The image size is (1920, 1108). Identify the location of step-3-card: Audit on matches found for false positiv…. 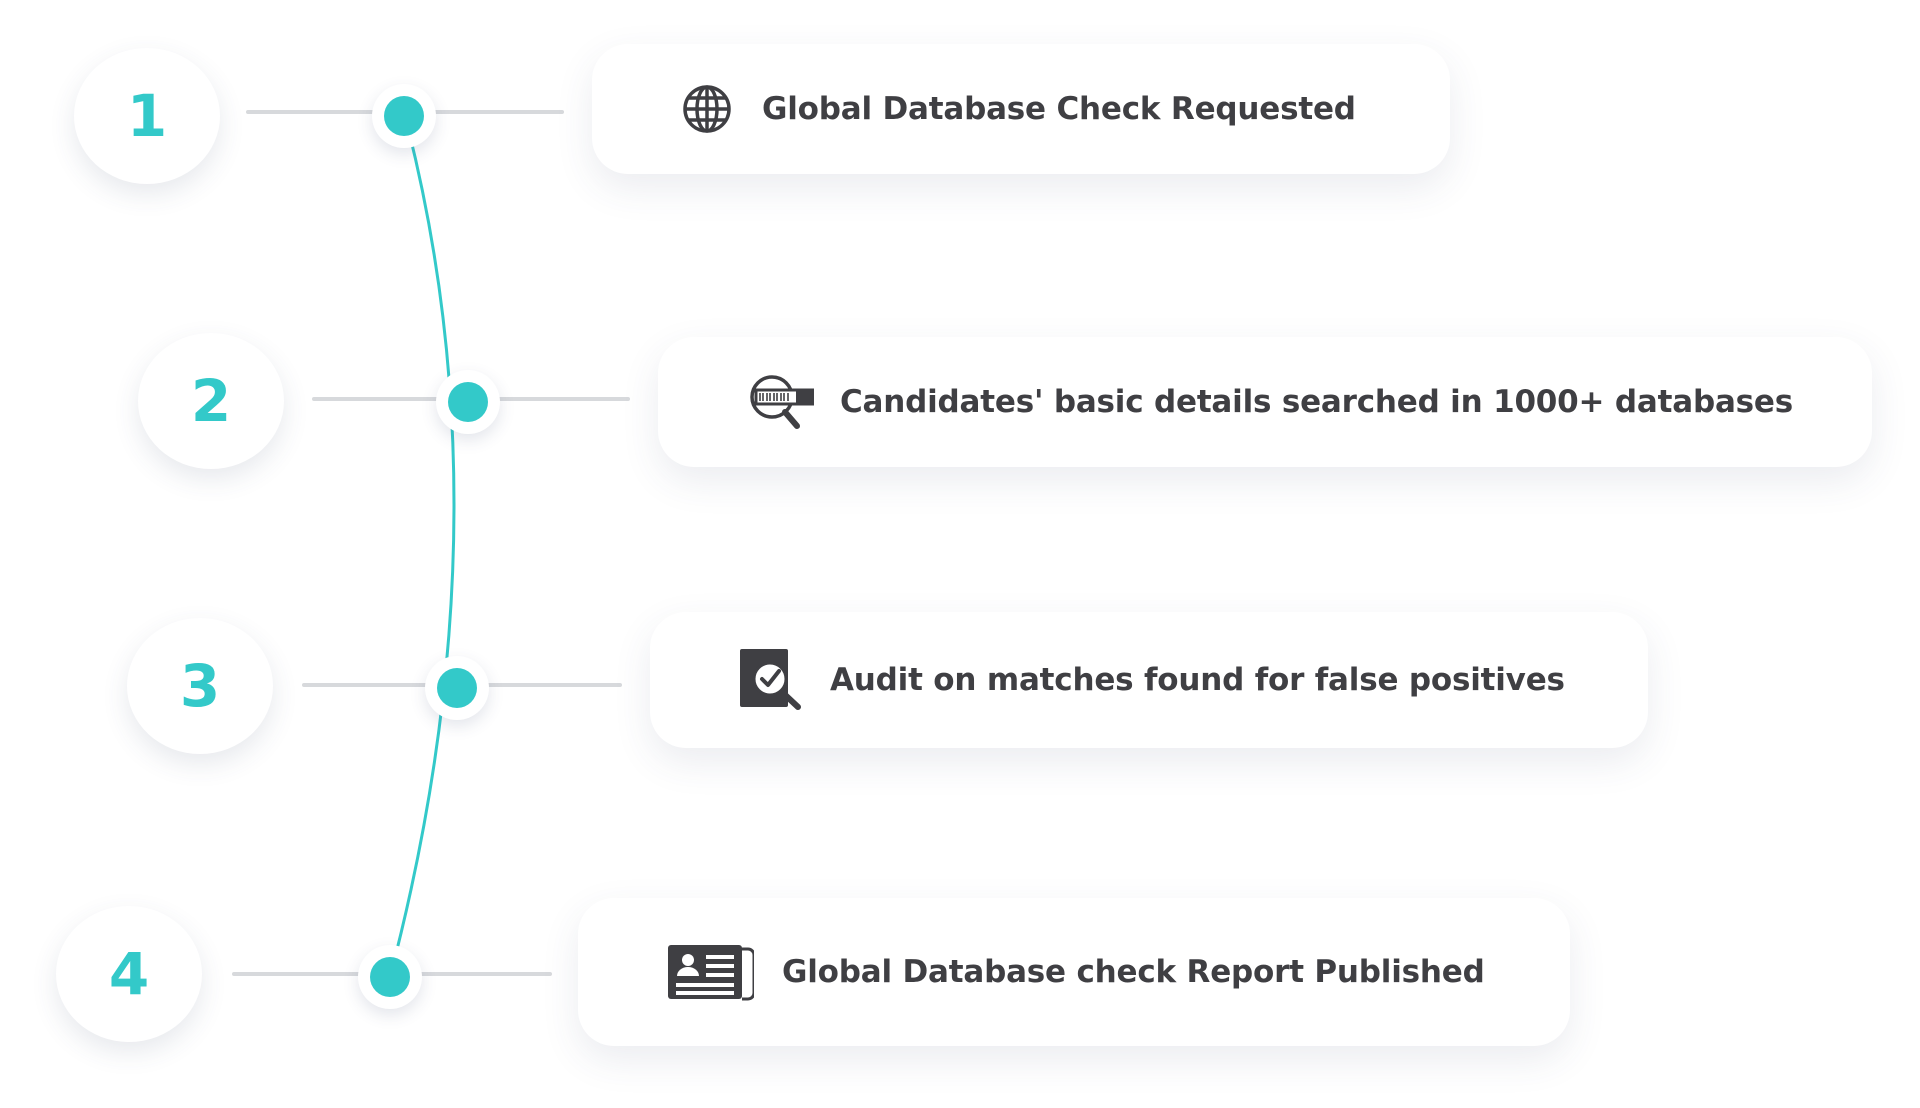
(1149, 680).